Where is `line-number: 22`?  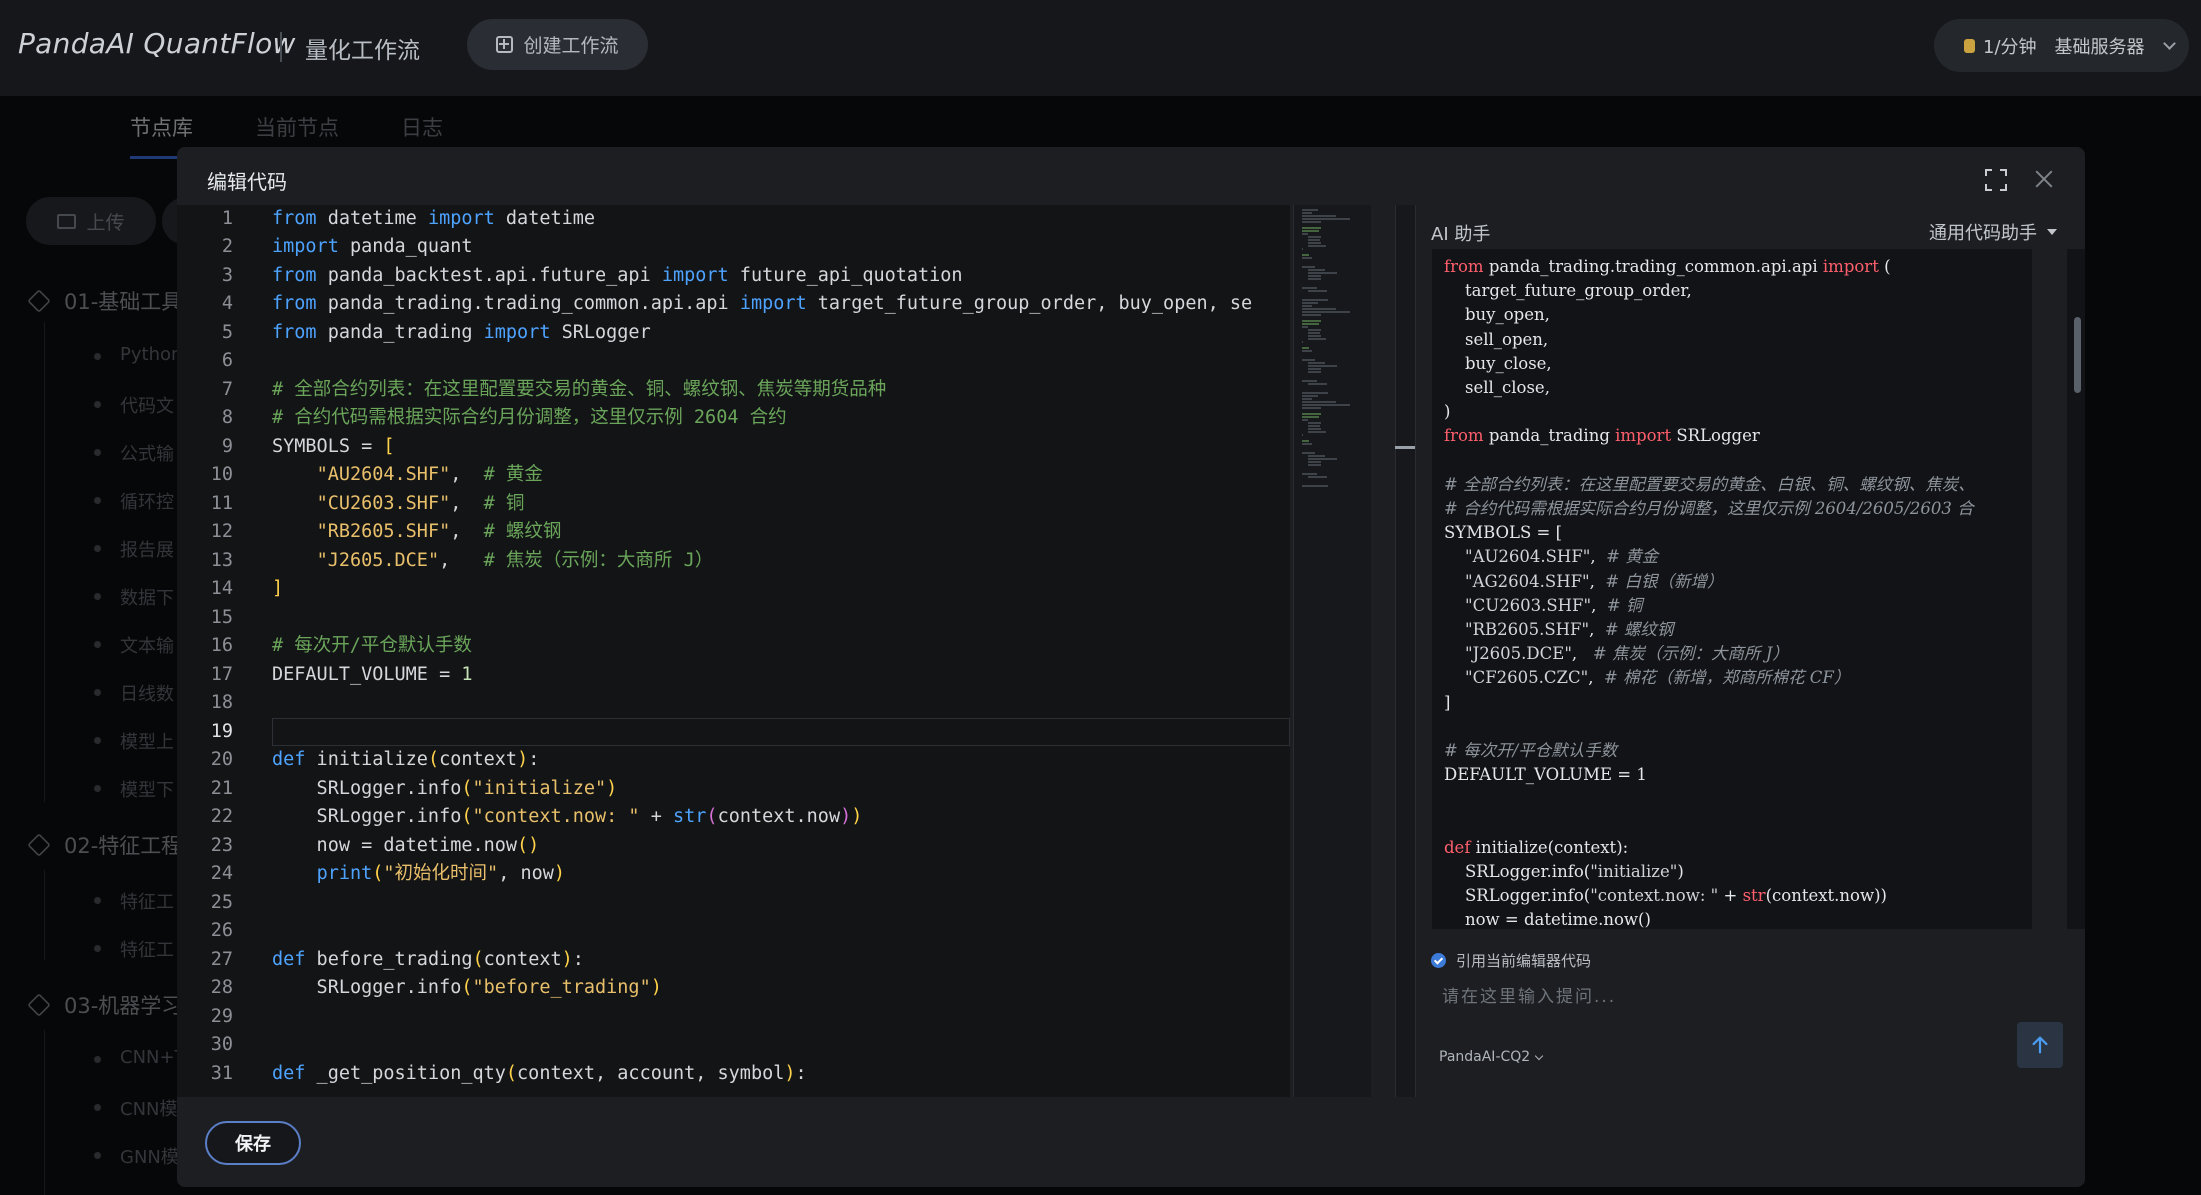
line-number: 22 is located at coordinates (221, 817).